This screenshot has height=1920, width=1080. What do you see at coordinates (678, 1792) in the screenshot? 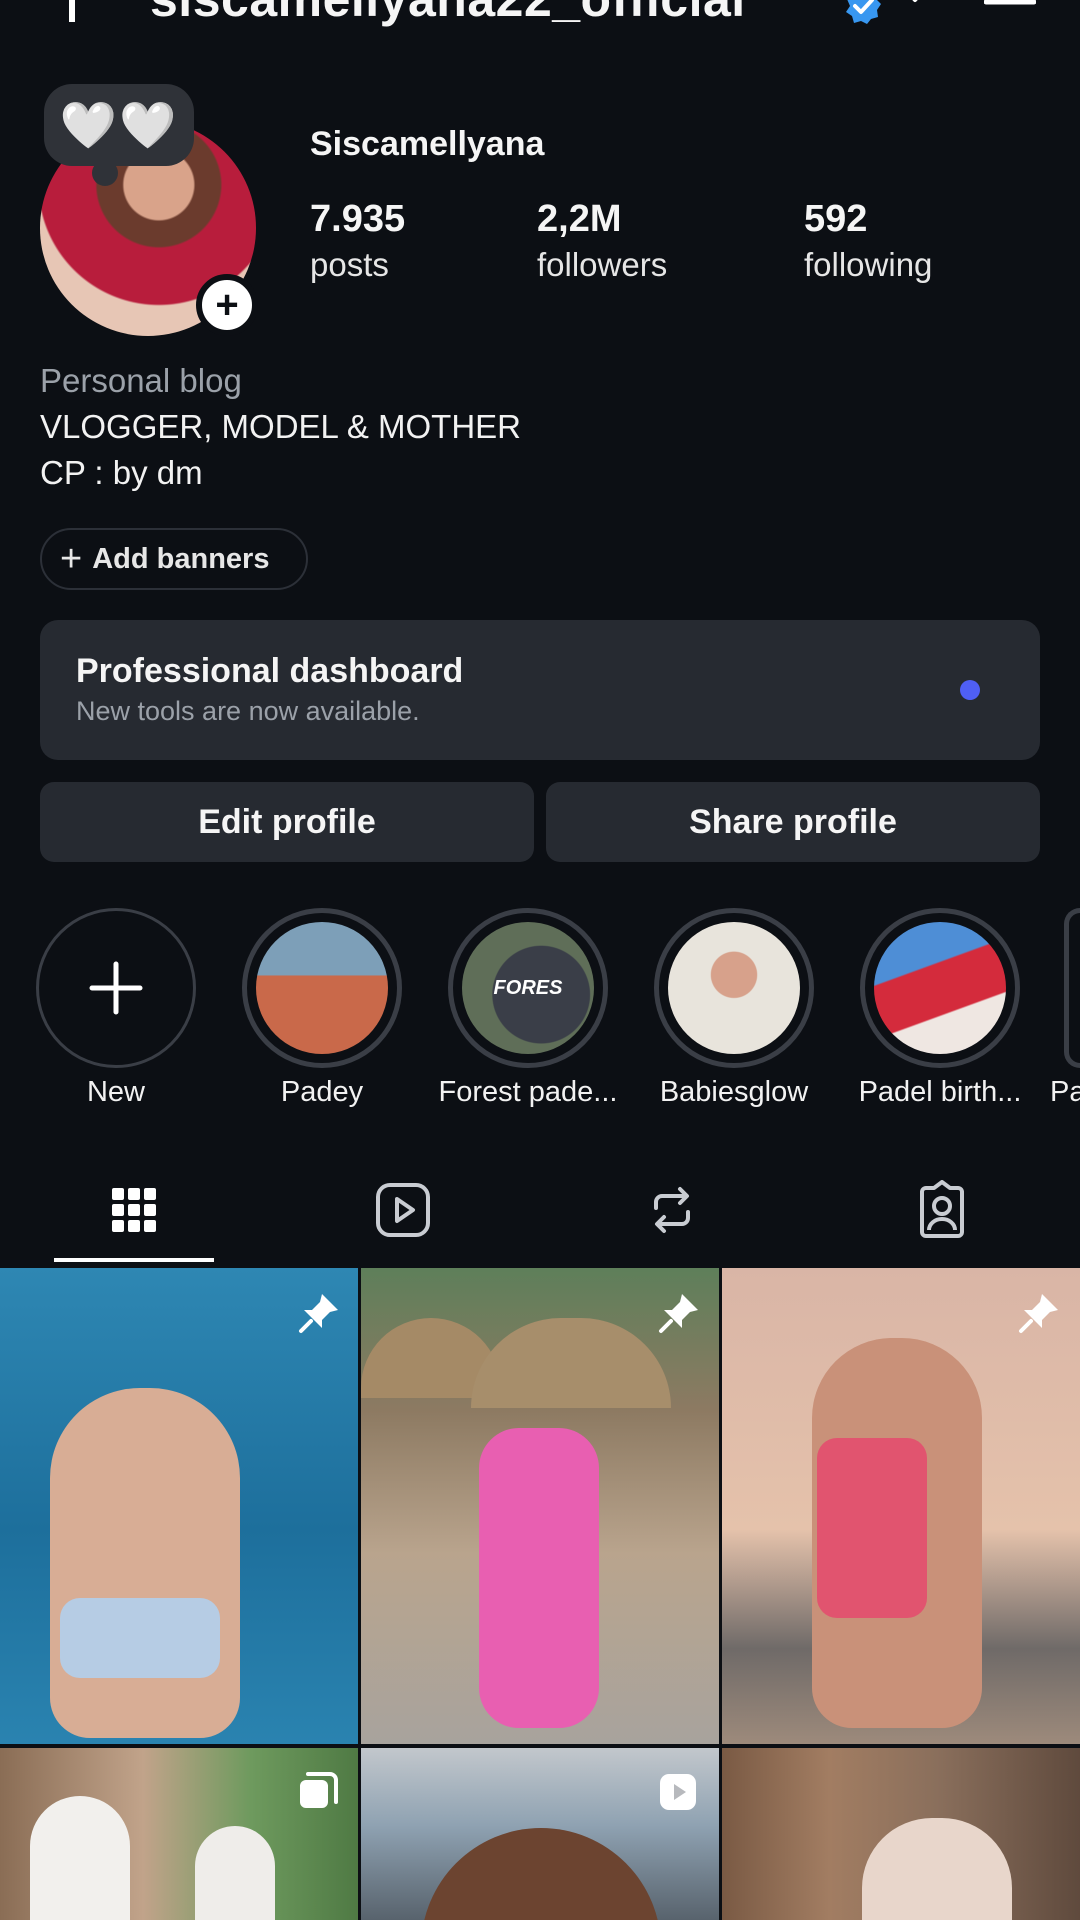
I see `reel-indicator-icon` at bounding box center [678, 1792].